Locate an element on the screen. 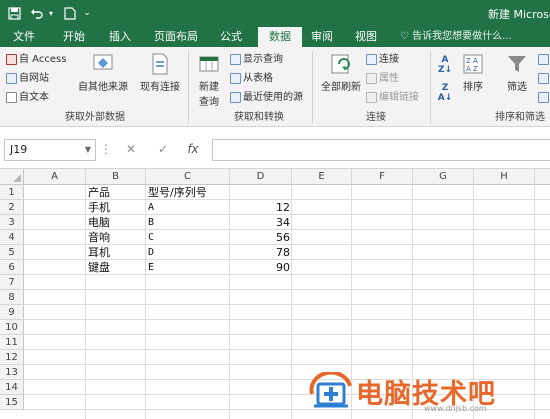  row-header: 8 is located at coordinates (12, 297).